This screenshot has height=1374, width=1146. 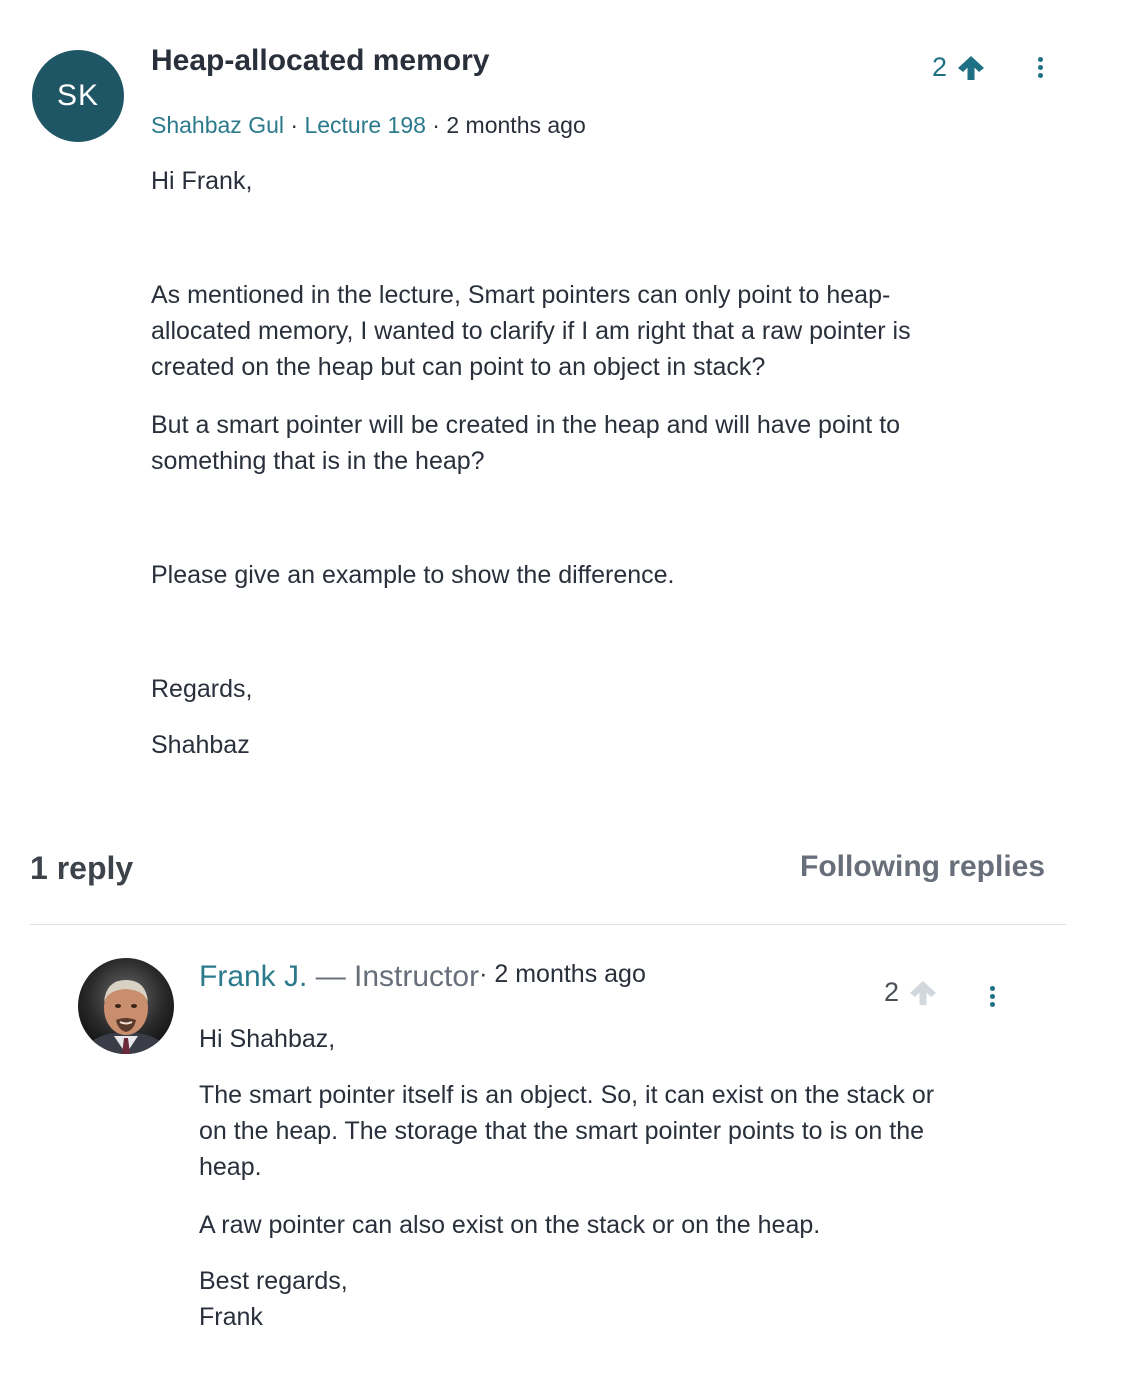 I want to click on question-author-avatar: SK, so click(x=78, y=96).